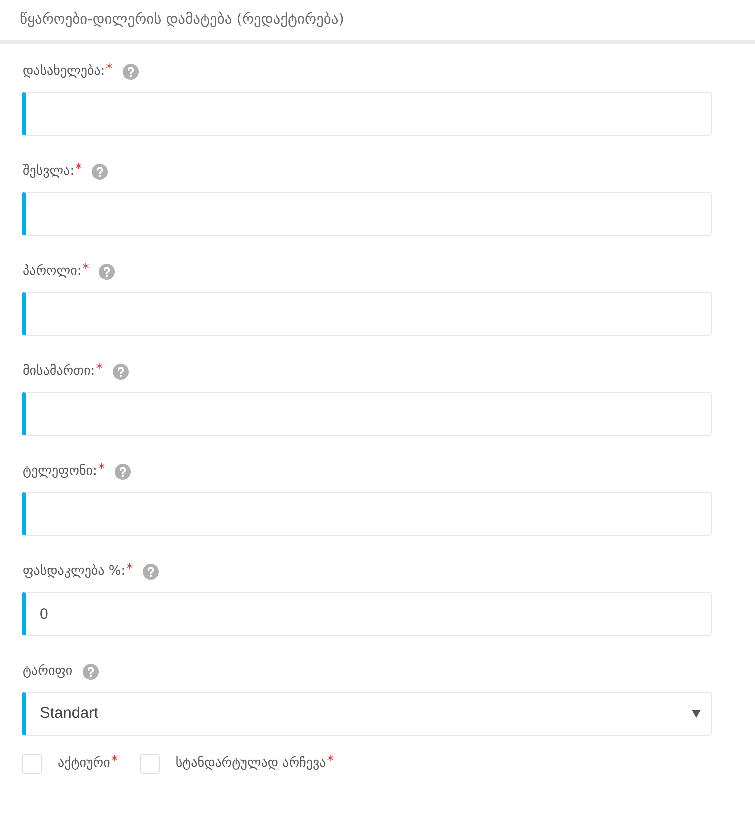 Image resolution: width=755 pixels, height=815 pixels. I want to click on field-label: ტელეფონი:, so click(60, 472).